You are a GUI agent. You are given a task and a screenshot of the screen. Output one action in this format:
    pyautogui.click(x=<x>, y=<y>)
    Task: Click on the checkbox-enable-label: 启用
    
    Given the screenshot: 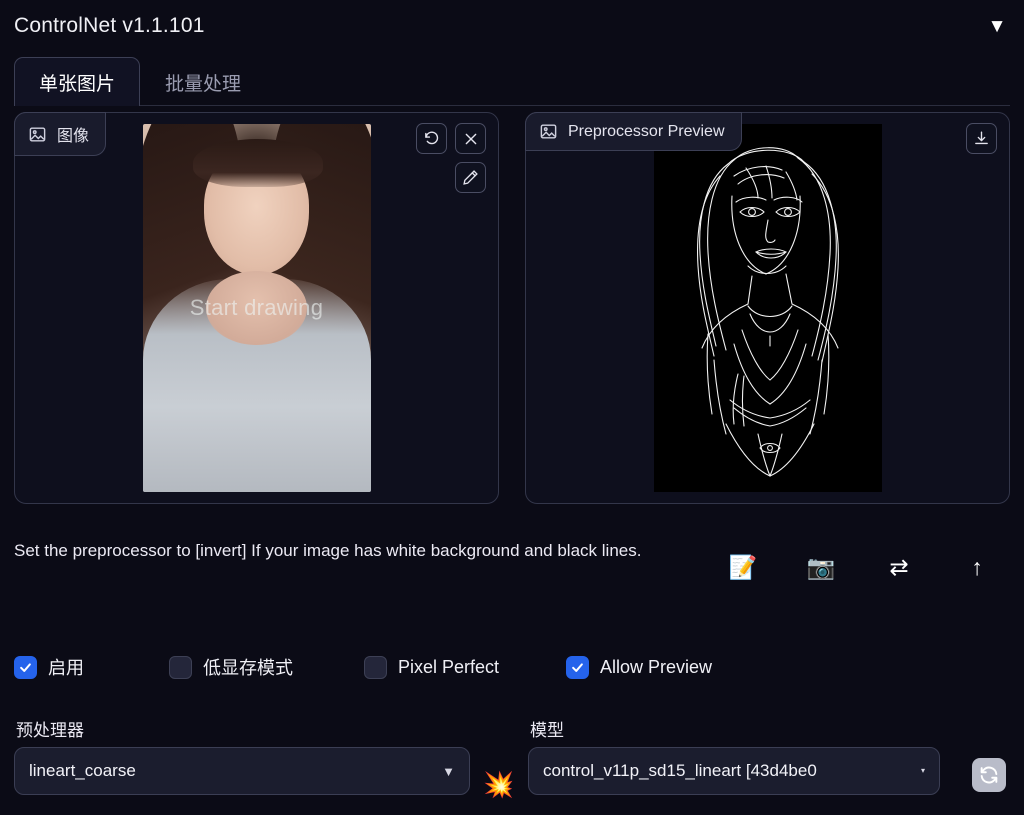 What is the action you would take?
    pyautogui.click(x=66, y=668)
    